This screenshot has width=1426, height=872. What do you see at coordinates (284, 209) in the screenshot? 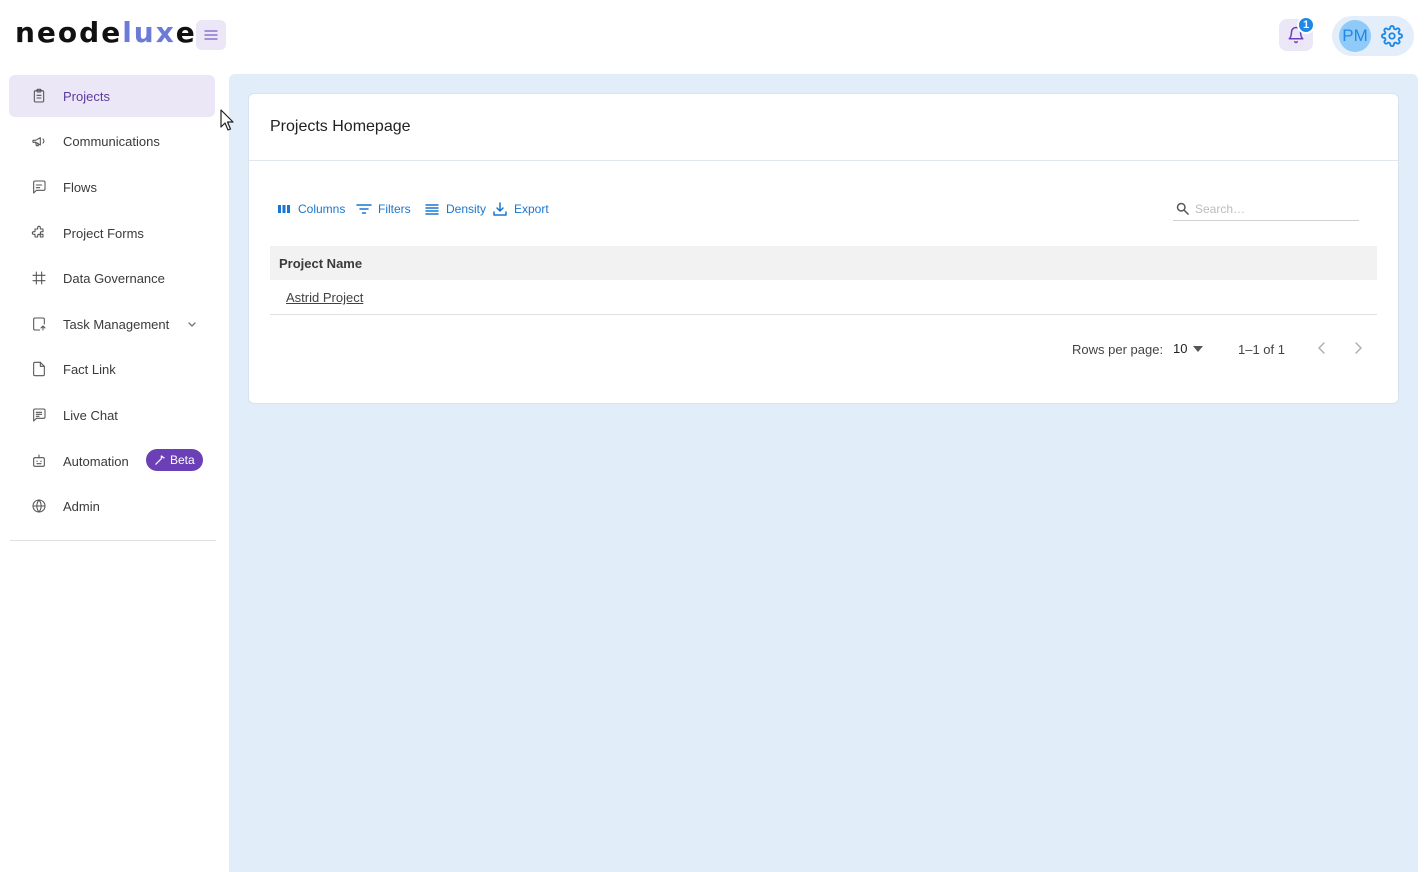
I see `columns-icon` at bounding box center [284, 209].